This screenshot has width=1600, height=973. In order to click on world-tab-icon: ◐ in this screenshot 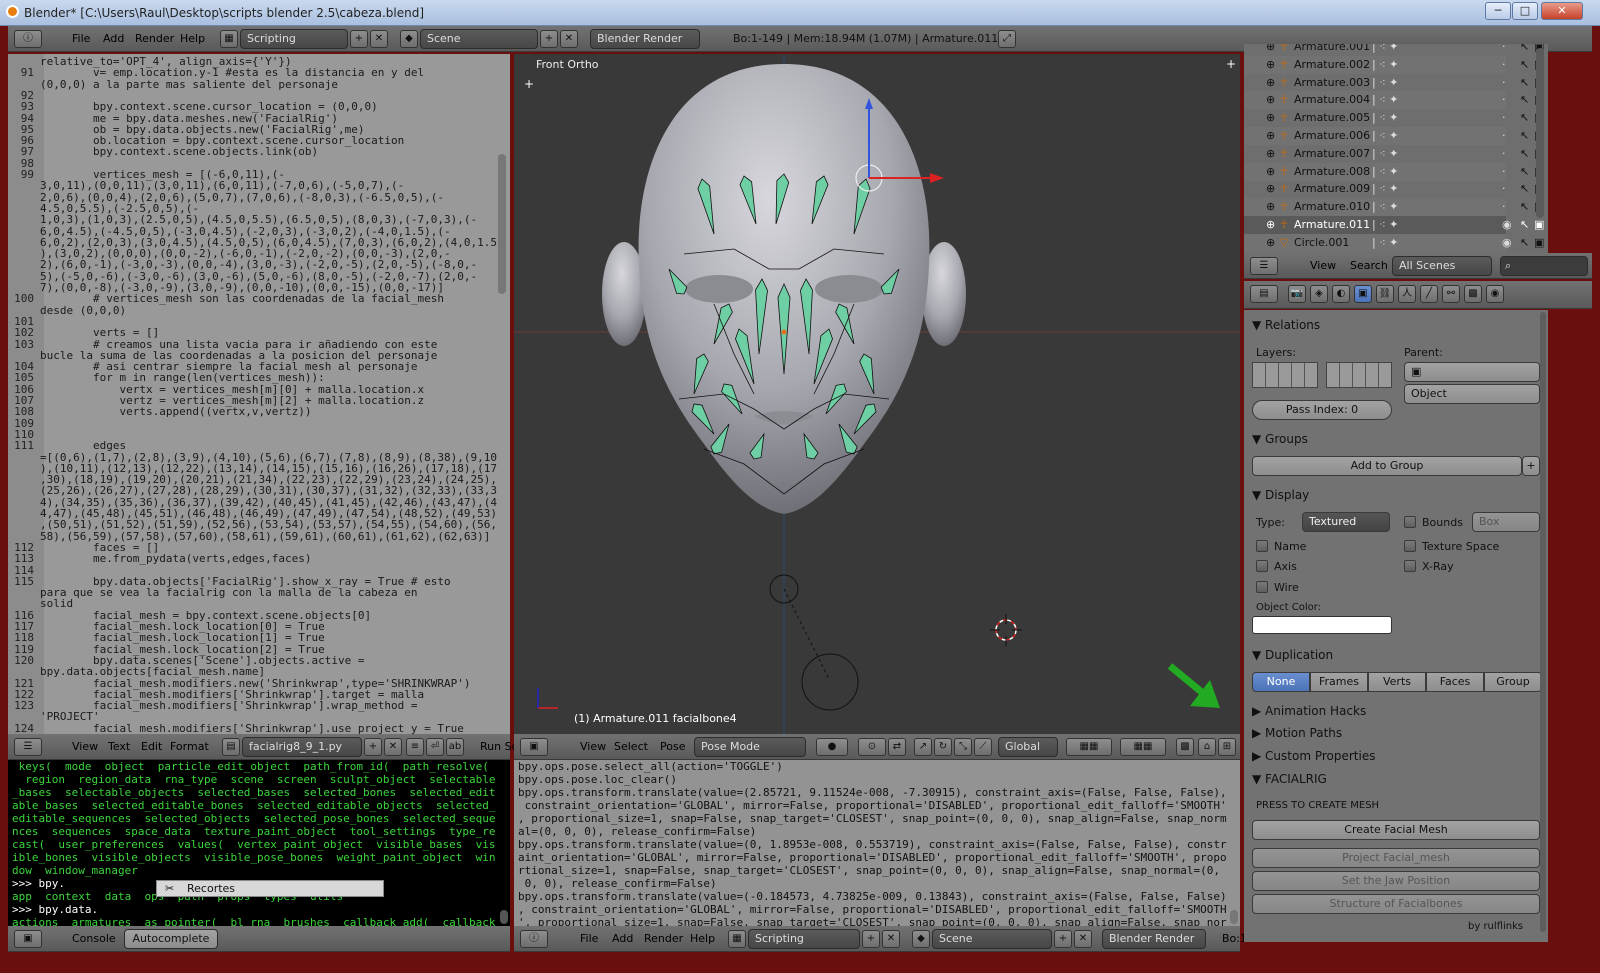, I will do `click(1341, 294)`.